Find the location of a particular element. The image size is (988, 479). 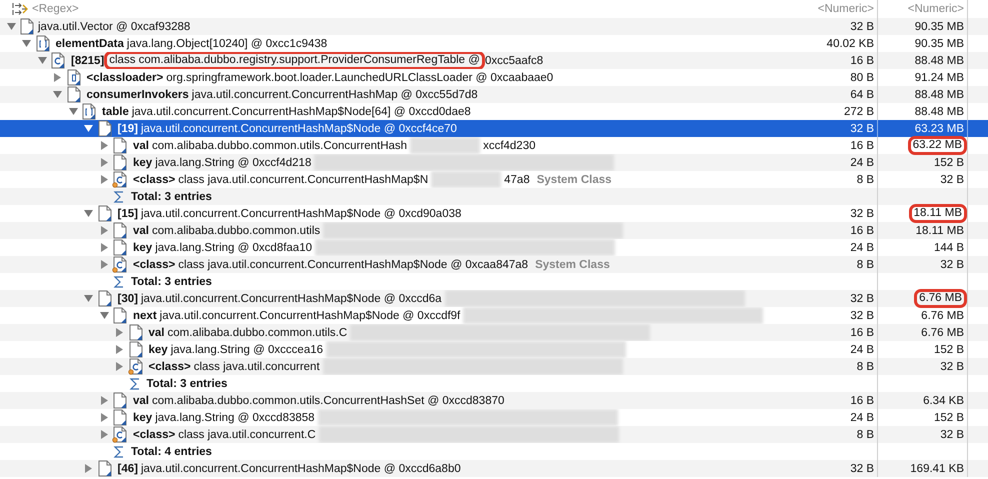

sum-icon is located at coordinates (119, 197).